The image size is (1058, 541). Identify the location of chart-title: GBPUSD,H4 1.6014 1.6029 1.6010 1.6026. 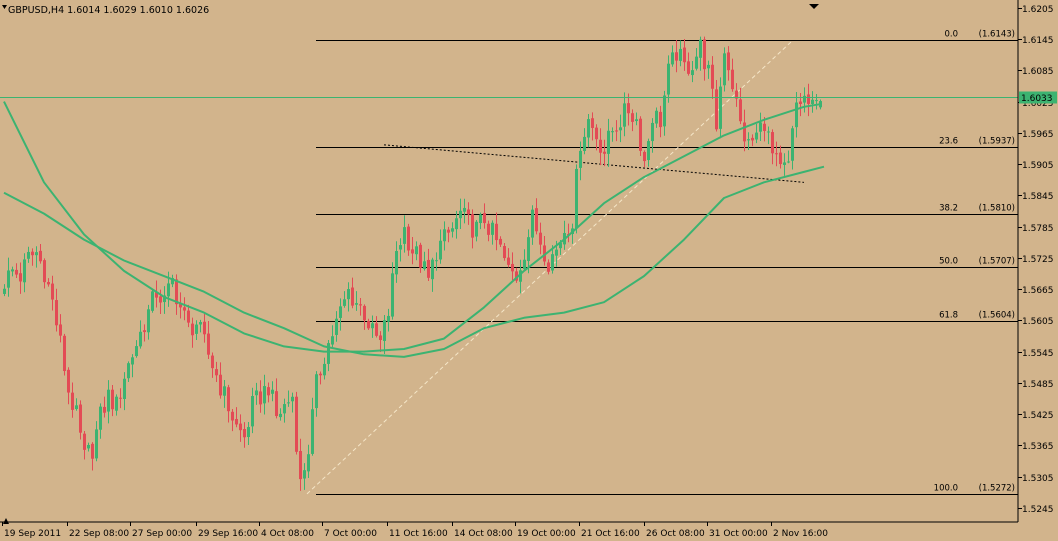
(108, 10).